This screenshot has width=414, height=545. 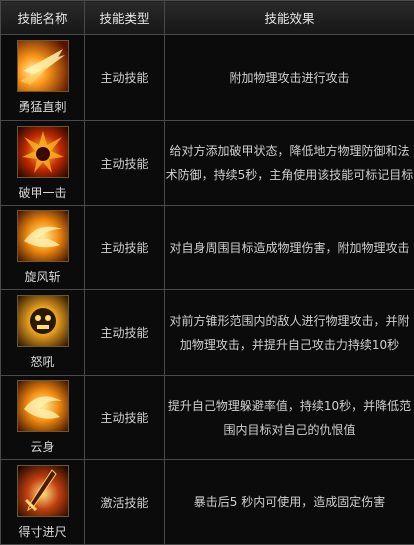 I want to click on charging-thrust-icon, so click(x=43, y=66).